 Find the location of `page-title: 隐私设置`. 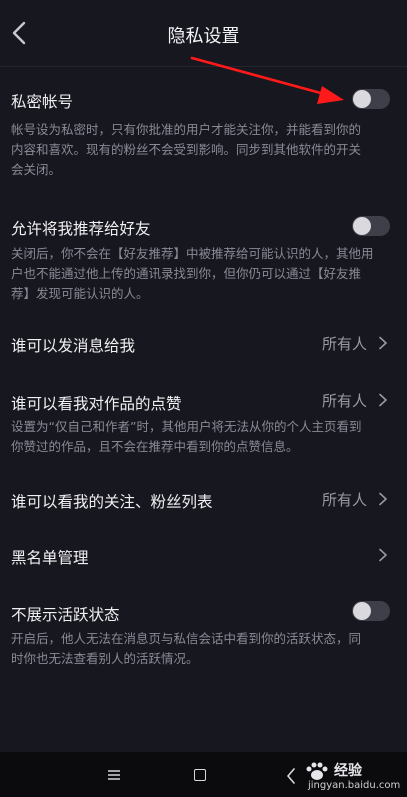

page-title: 隐私设置 is located at coordinates (203, 36).